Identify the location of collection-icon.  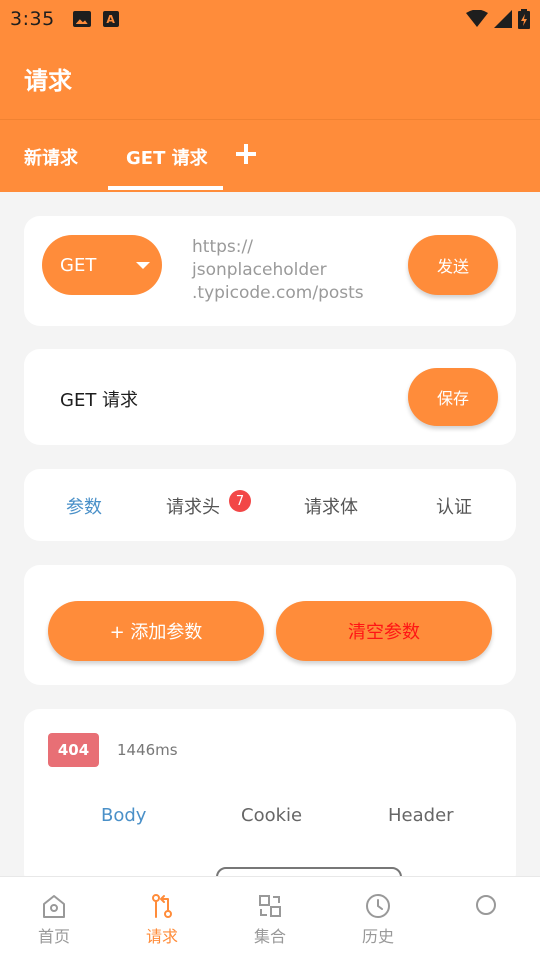
(270, 906).